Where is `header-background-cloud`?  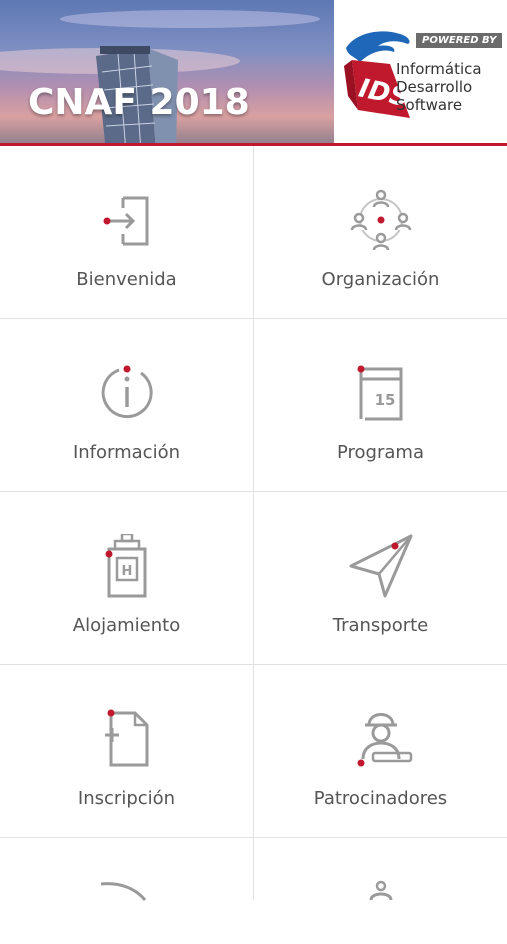
header-background-cloud is located at coordinates (190, 19).